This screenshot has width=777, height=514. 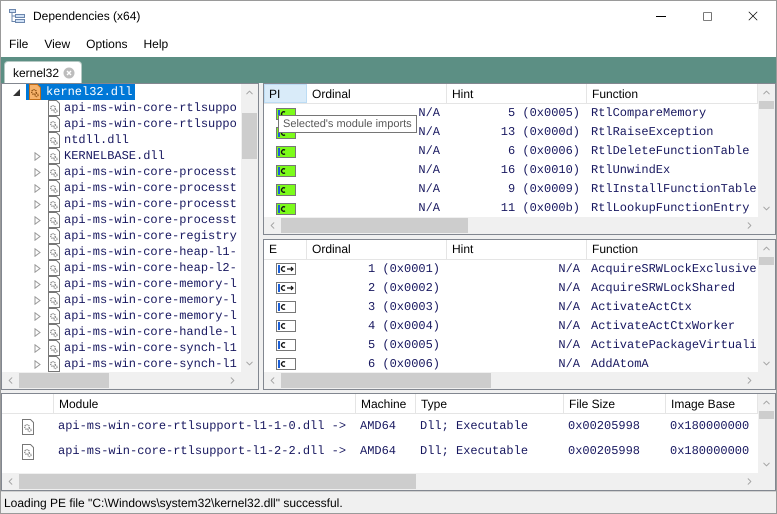 What do you see at coordinates (285, 93) in the screenshot?
I see `column-header: PI` at bounding box center [285, 93].